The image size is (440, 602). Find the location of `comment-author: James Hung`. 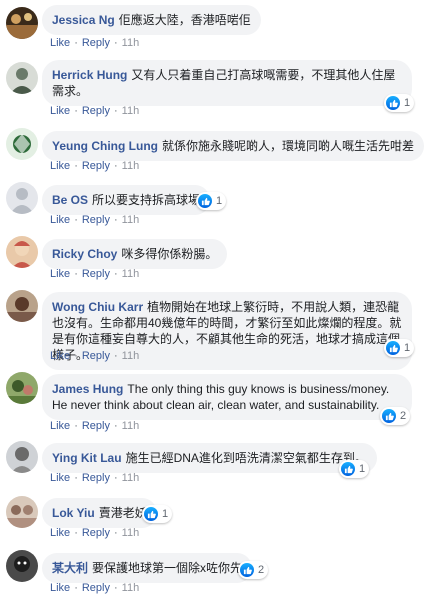

comment-author: James Hung is located at coordinates (87, 389).